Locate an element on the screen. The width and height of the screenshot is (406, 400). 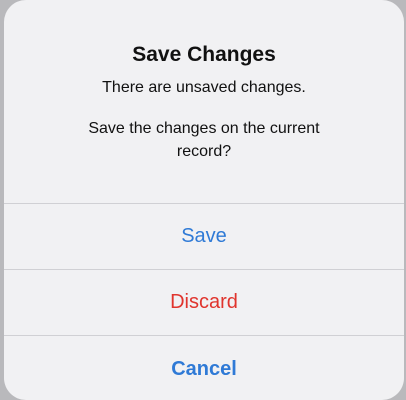
alert-title: Save Changes is located at coordinates (204, 54).